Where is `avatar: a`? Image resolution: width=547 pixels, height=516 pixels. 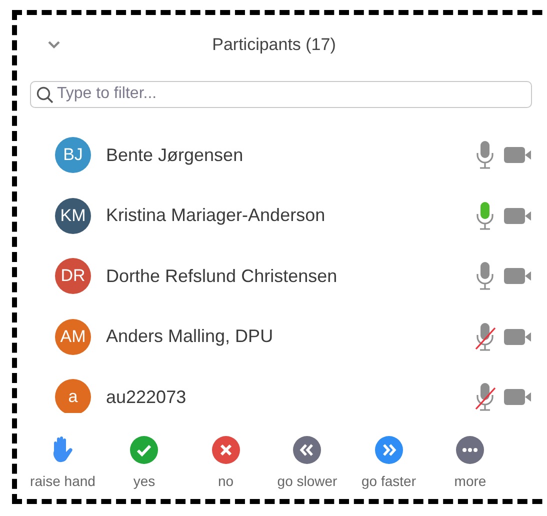
avatar: a is located at coordinates (73, 396).